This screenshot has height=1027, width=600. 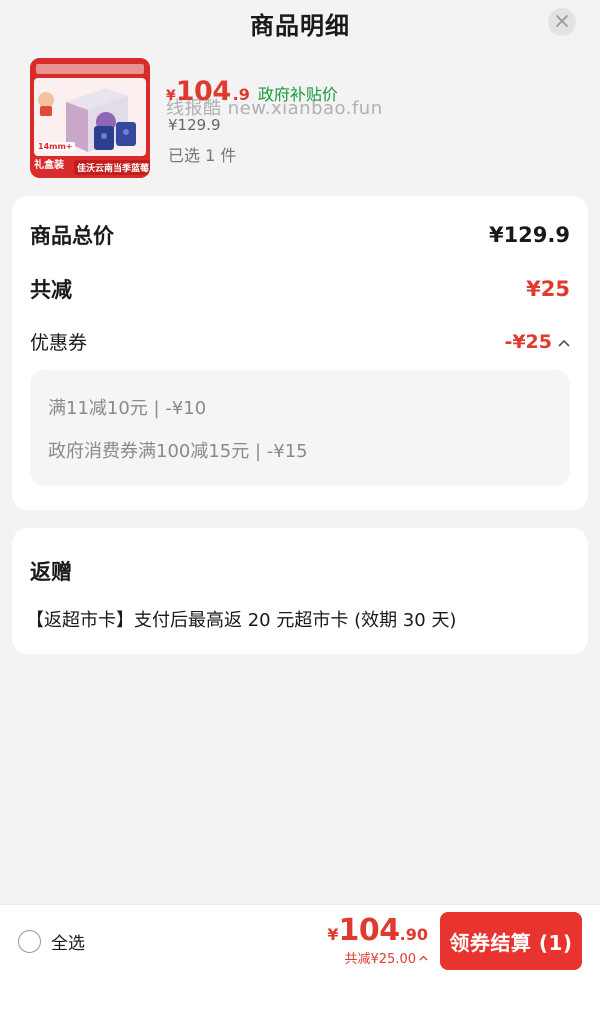 What do you see at coordinates (528, 341) in the screenshot?
I see `coupon-value: -¥25` at bounding box center [528, 341].